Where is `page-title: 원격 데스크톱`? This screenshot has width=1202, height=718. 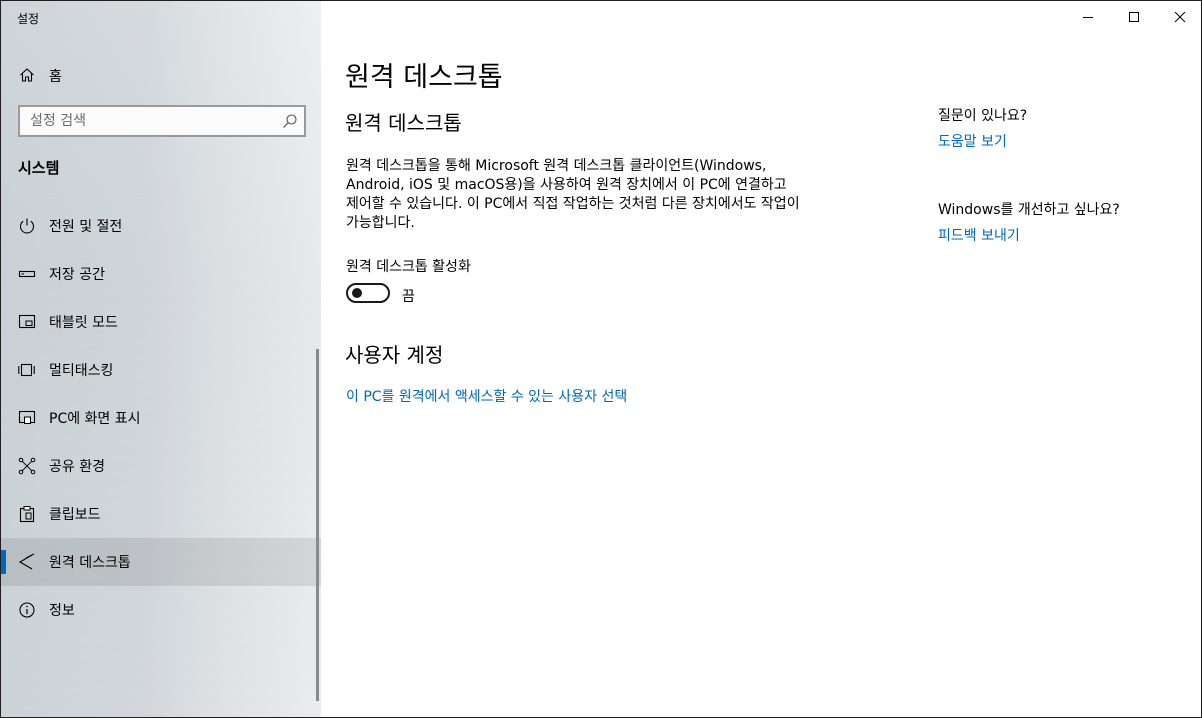
page-title: 원격 데스크톱 is located at coordinates (424, 77).